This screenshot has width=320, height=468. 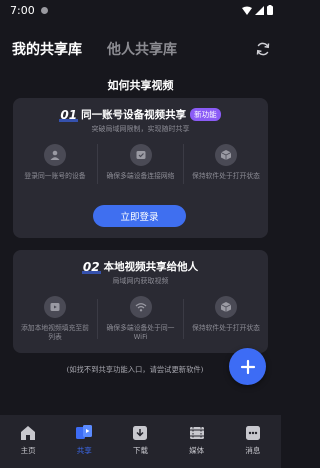 I want to click on header: 我的共享库 他人共享库, so click(x=141, y=49).